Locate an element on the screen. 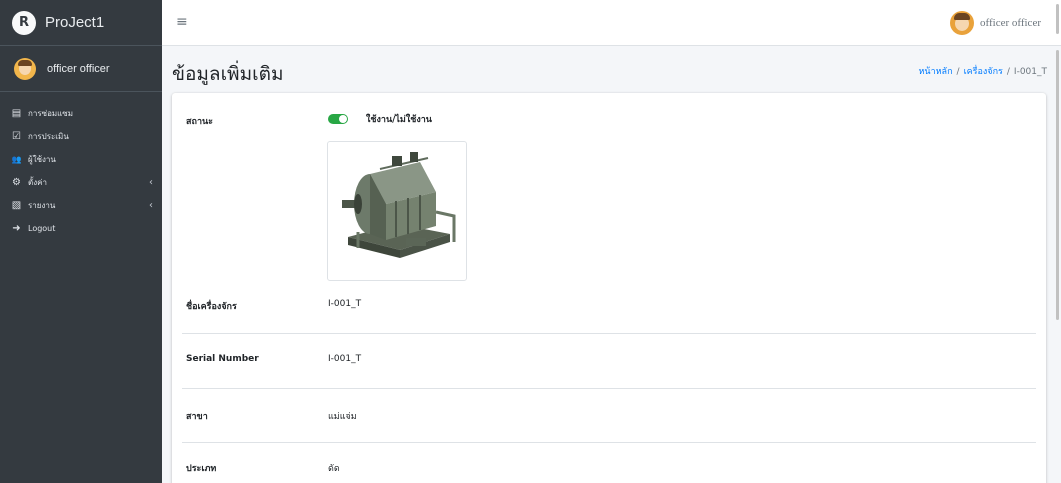 Image resolution: width=1061 pixels, height=483 pixels. machine-image is located at coordinates (397, 211).